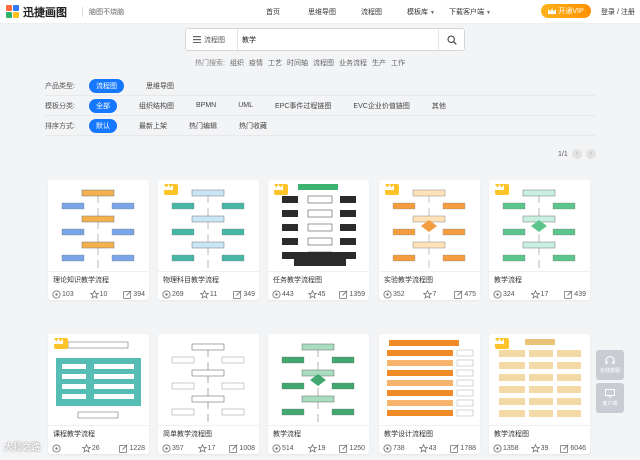 The height and width of the screenshot is (460, 640). What do you see at coordinates (212, 39) in the screenshot?
I see `search-category-select: 流程图` at bounding box center [212, 39].